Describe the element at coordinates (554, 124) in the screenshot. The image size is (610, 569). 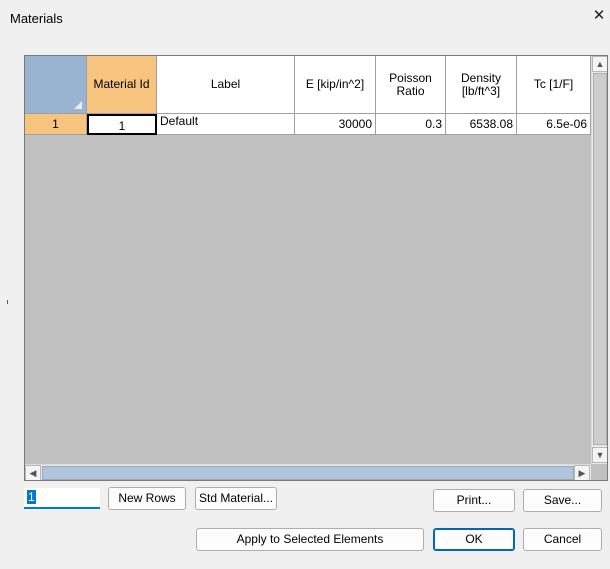
I see `cell-tc: 6.5e-06` at that location.